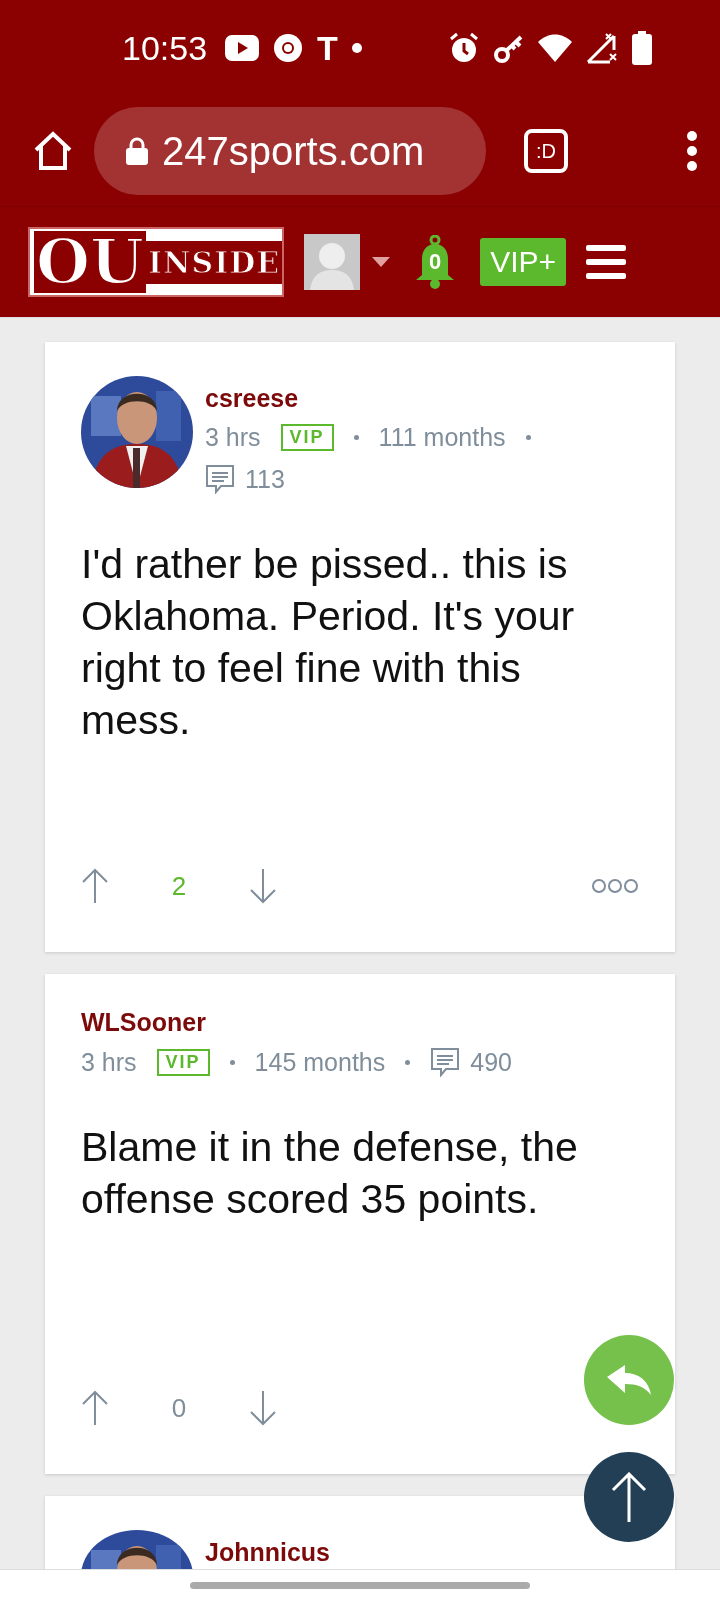 This screenshot has height=1600, width=720. What do you see at coordinates (464, 48) in the screenshot?
I see `alarm-icon` at bounding box center [464, 48].